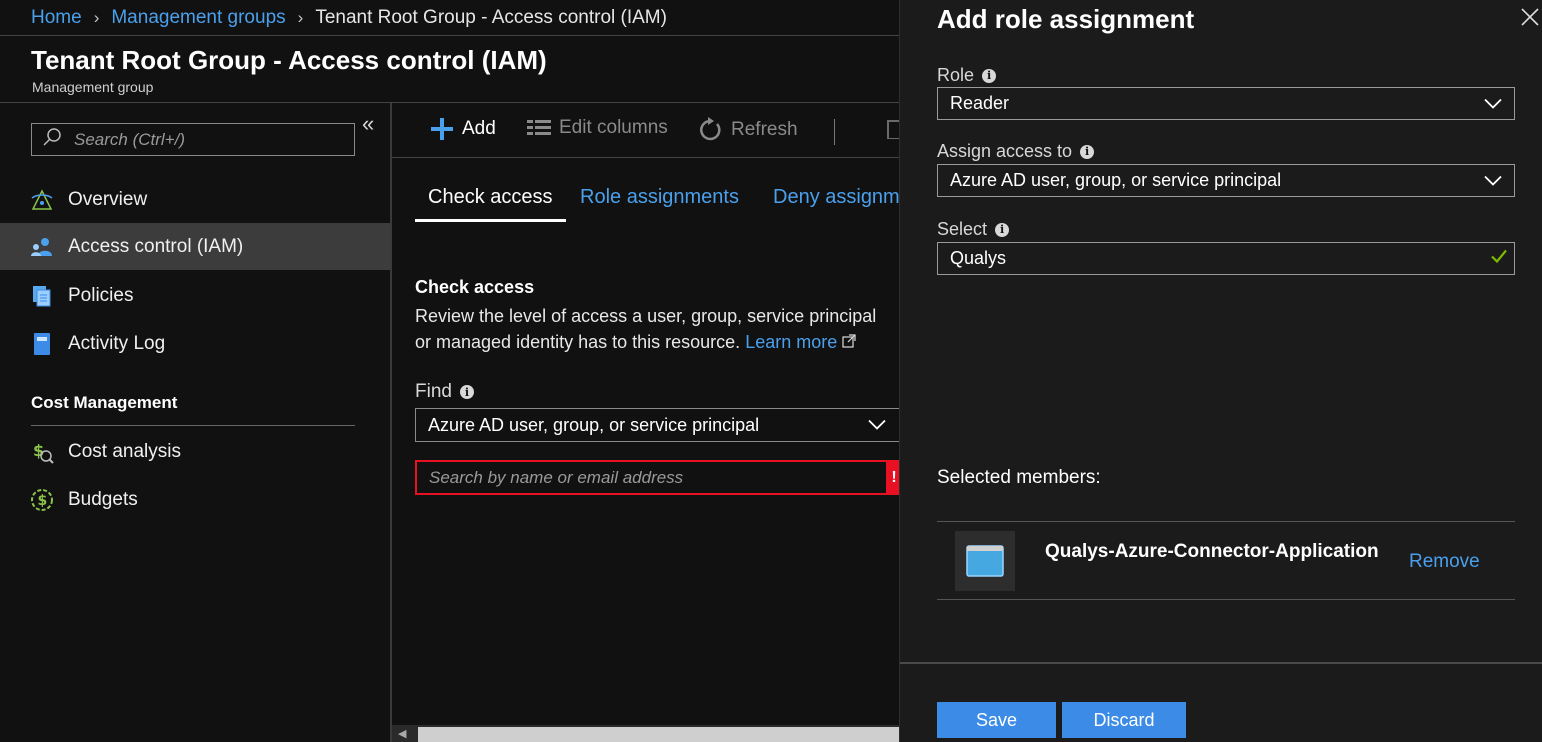  What do you see at coordinates (433, 391) in the screenshot?
I see `find-label-text: Find` at bounding box center [433, 391].